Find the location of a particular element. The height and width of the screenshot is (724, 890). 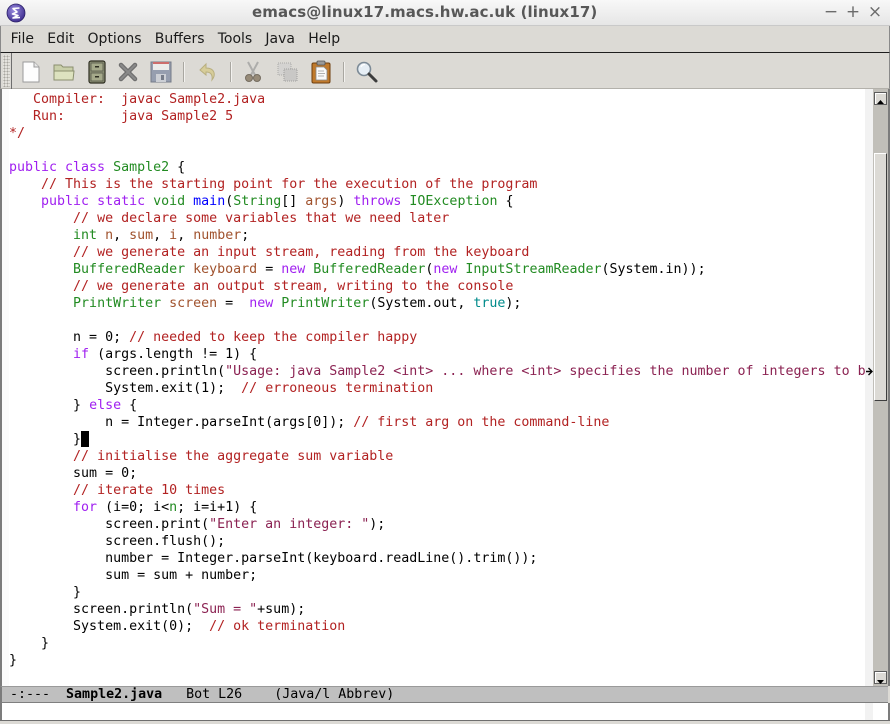

code-token: throws is located at coordinates (377, 201).